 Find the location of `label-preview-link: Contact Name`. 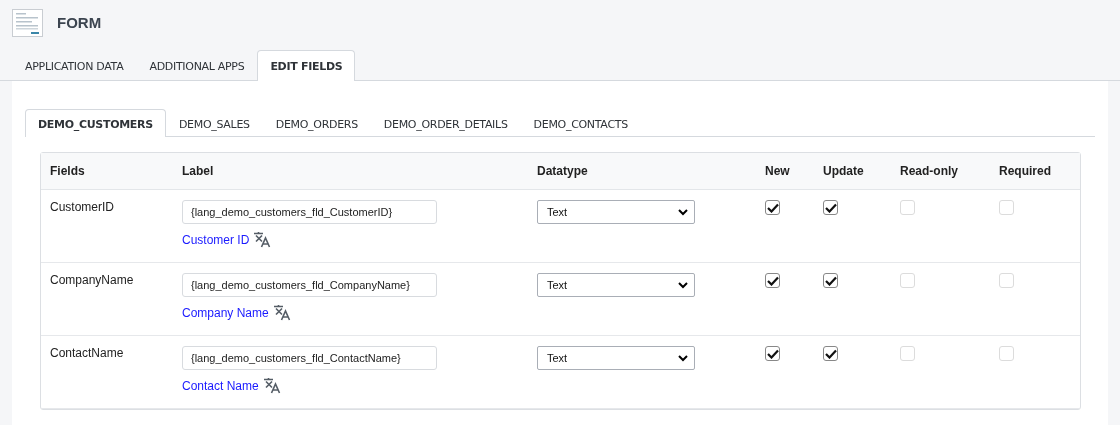

label-preview-link: Contact Name is located at coordinates (220, 385).